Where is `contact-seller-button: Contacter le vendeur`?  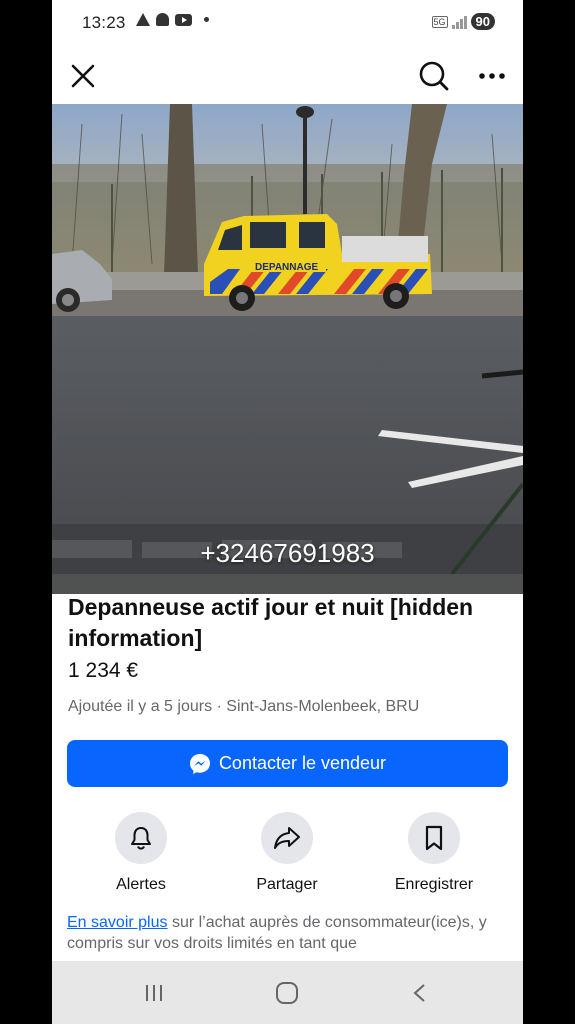
contact-seller-button: Contacter le vendeur is located at coordinates (287, 763).